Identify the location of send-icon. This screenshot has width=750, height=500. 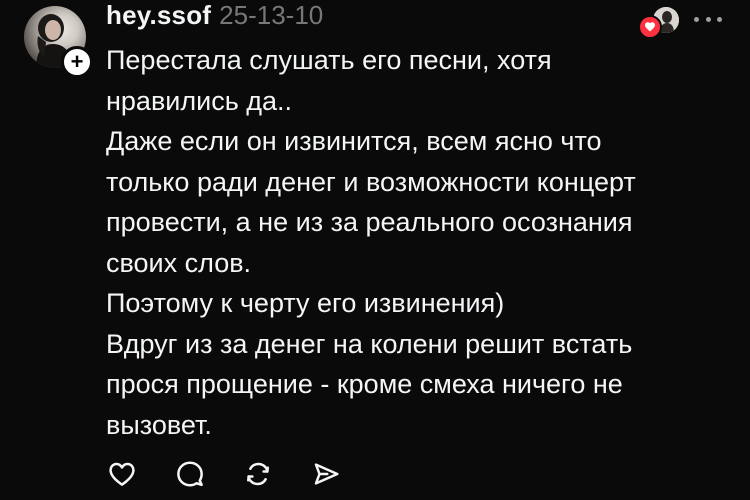
(326, 474).